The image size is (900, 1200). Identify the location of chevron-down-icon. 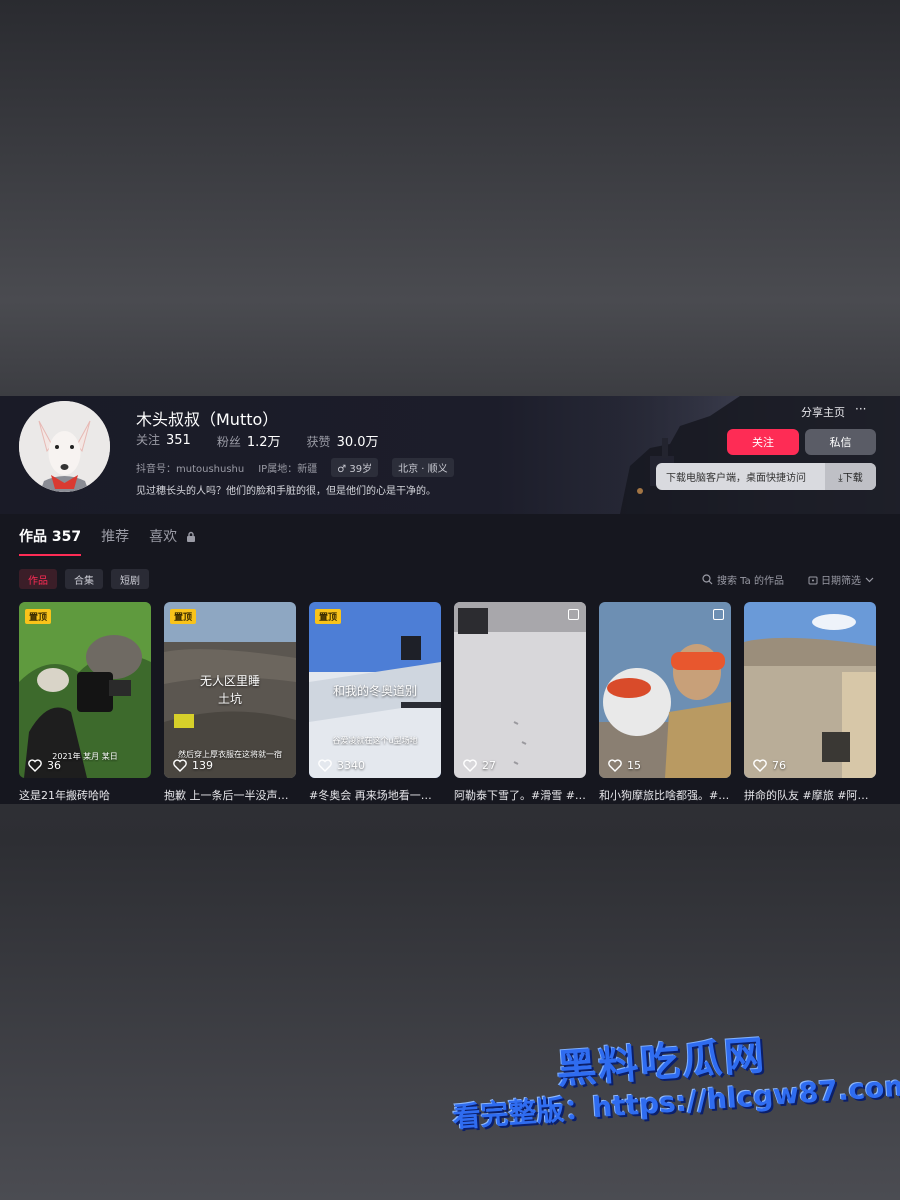
(869, 580).